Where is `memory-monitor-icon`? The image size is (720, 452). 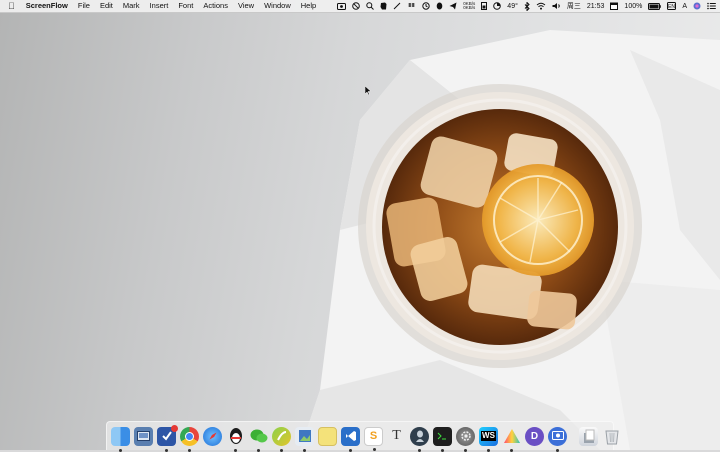 memory-monitor-icon is located at coordinates (484, 6).